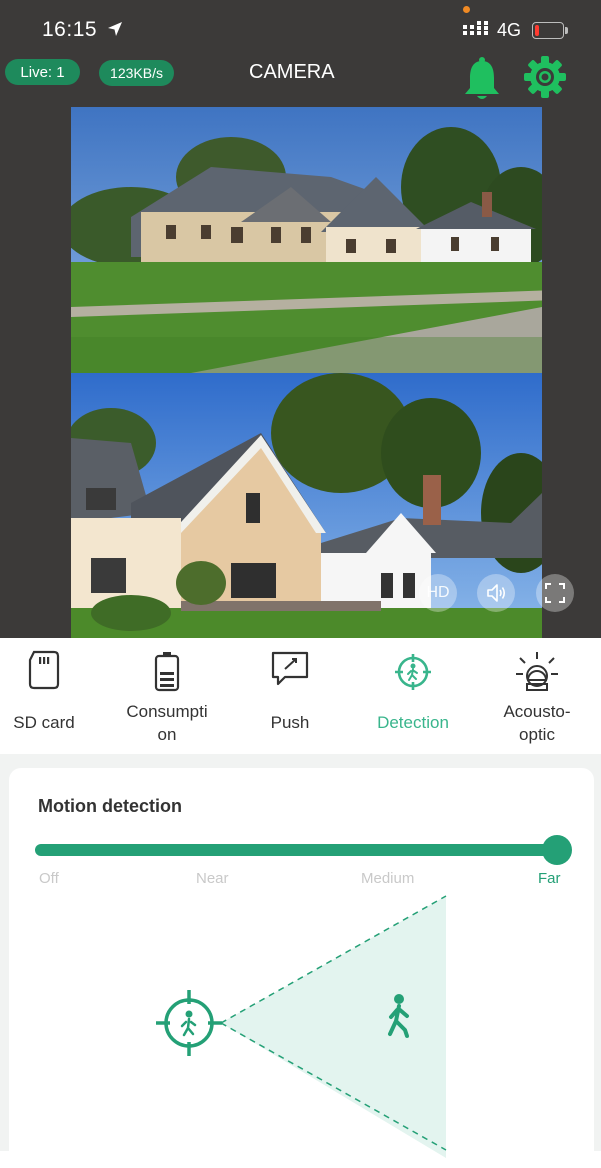 This screenshot has width=601, height=1168. What do you see at coordinates (290, 668) in the screenshot?
I see `push-icon` at bounding box center [290, 668].